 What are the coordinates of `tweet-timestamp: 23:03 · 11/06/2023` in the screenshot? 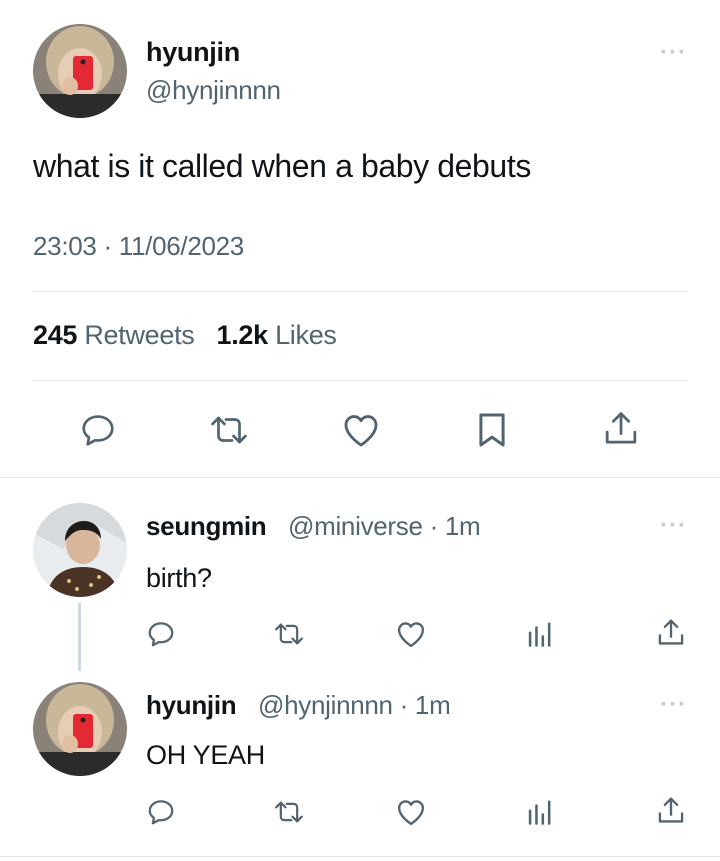 It's located at (138, 246).